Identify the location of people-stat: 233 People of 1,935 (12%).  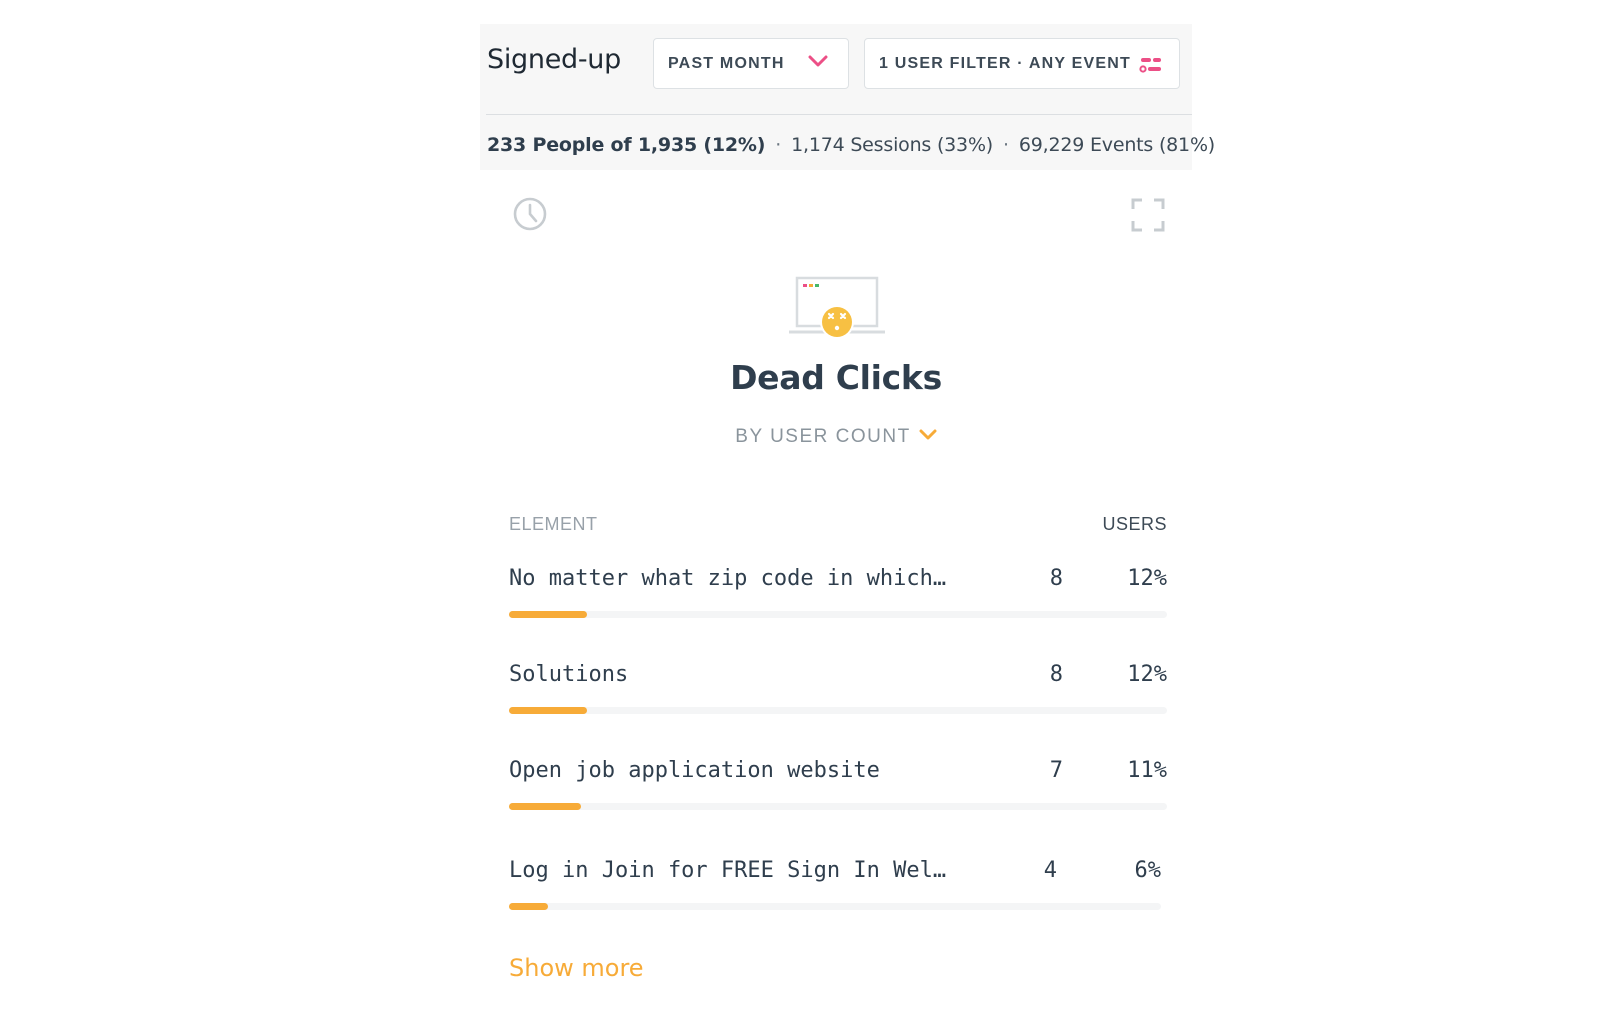
(626, 145).